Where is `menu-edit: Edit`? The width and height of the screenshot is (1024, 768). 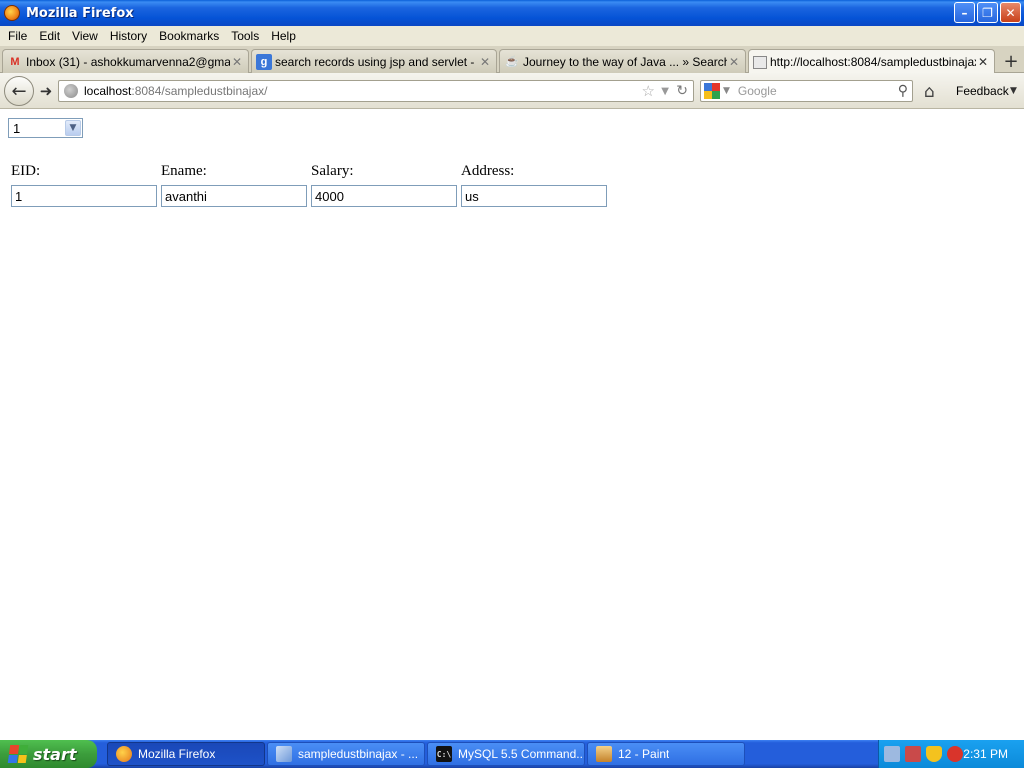 menu-edit: Edit is located at coordinates (49, 36).